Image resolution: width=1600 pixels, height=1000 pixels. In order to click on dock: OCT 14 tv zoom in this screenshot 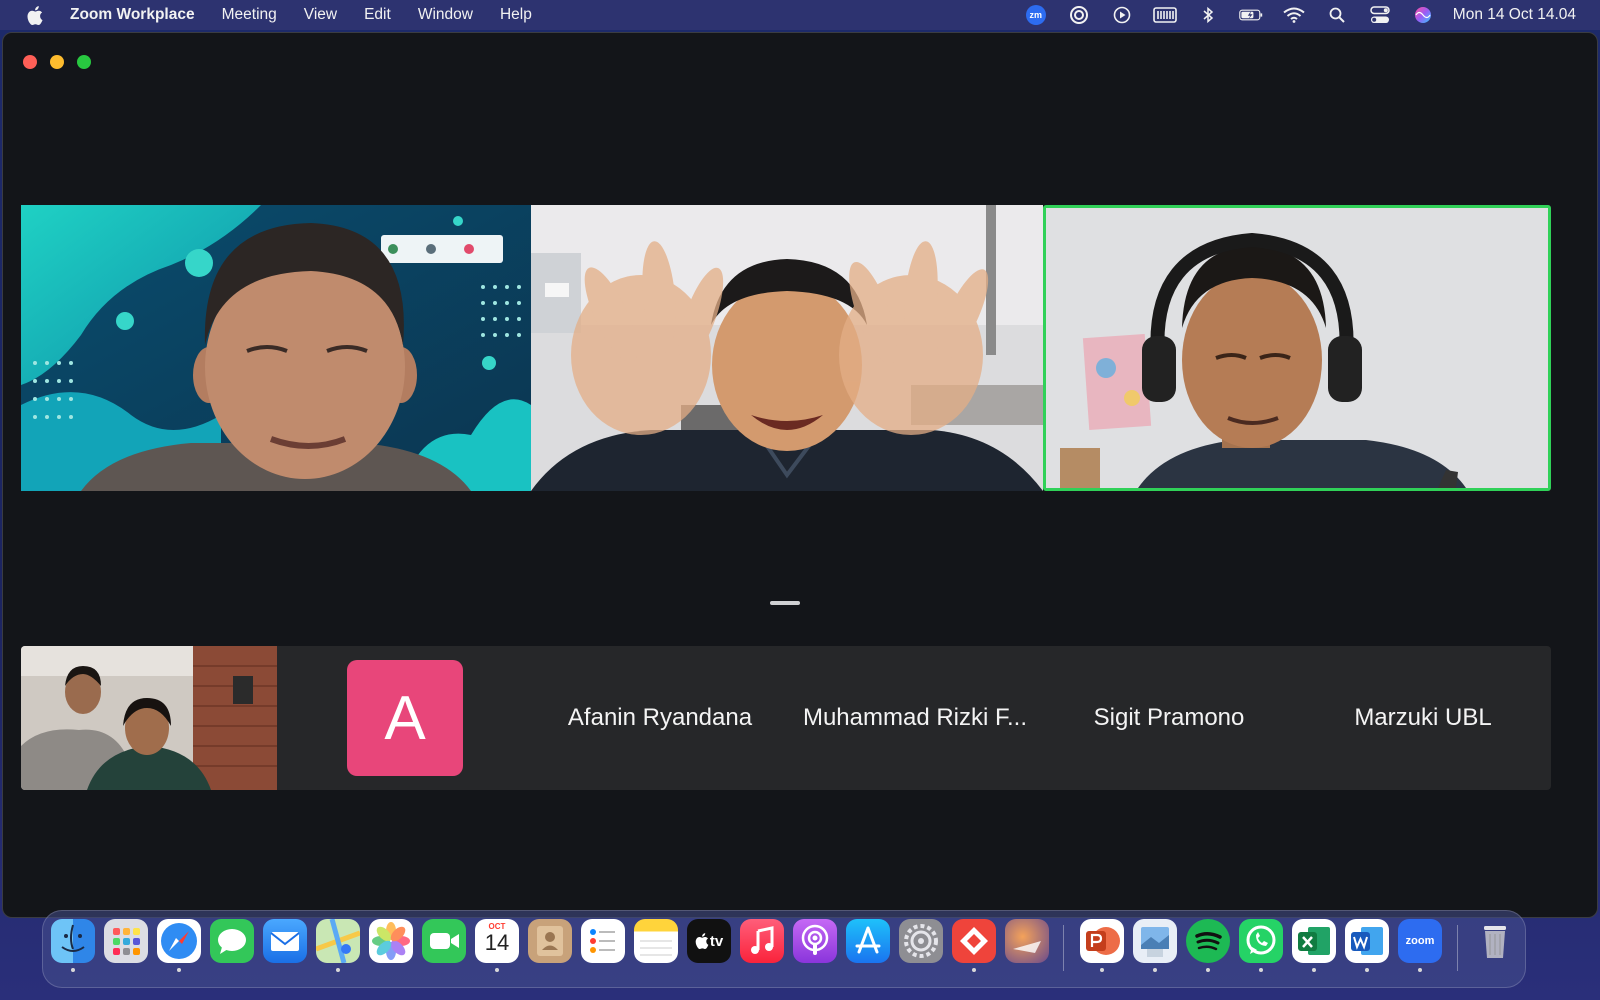, I will do `click(784, 949)`.